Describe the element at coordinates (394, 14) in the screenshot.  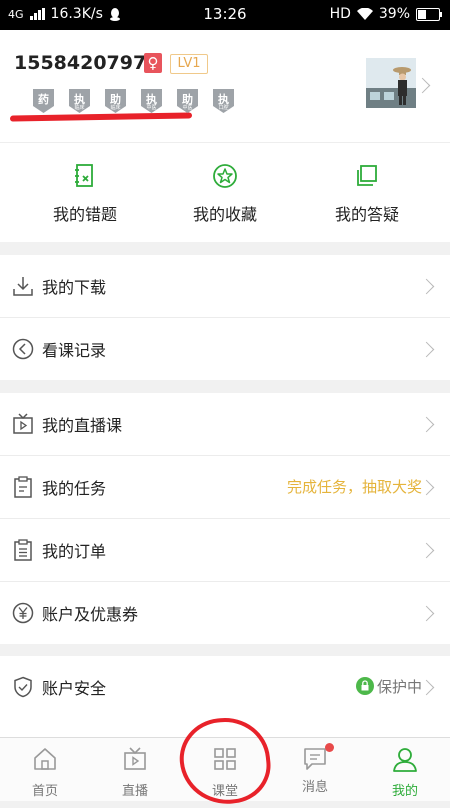
I see `battery-percent: 39%` at that location.